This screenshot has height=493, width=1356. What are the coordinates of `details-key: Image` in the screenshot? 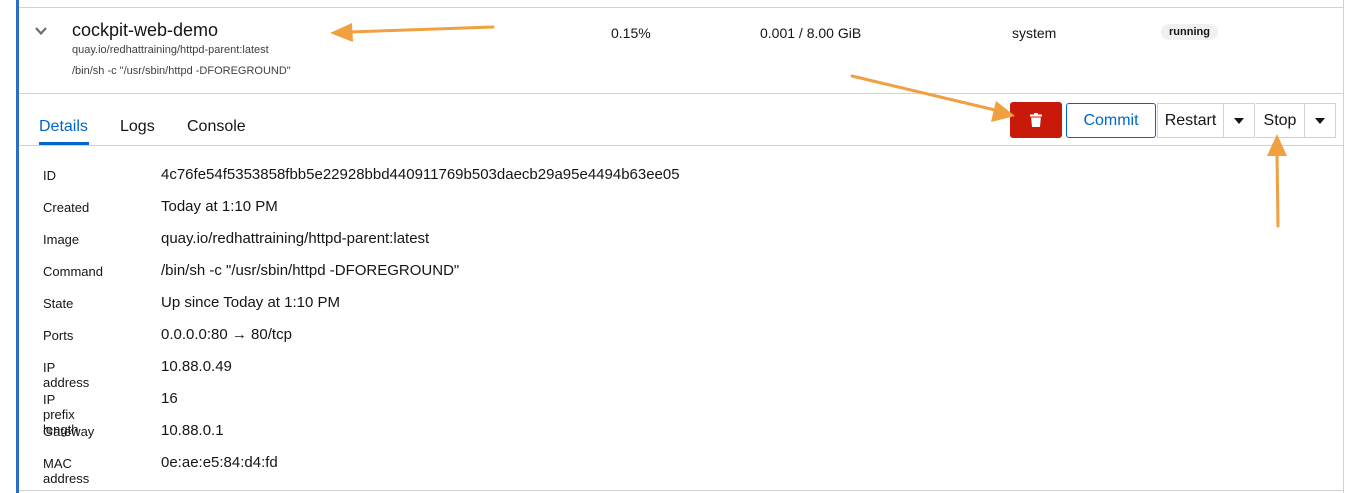 It's located at (61, 239).